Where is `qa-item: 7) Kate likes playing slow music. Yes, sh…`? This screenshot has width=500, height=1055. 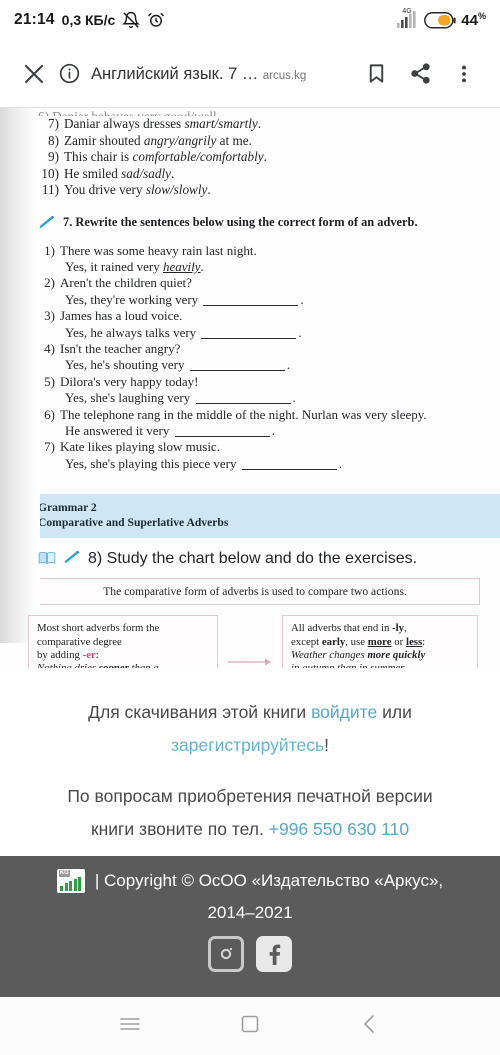
qa-item: 7) Kate likes playing slow music. Yes, sh… is located at coordinates (254, 455).